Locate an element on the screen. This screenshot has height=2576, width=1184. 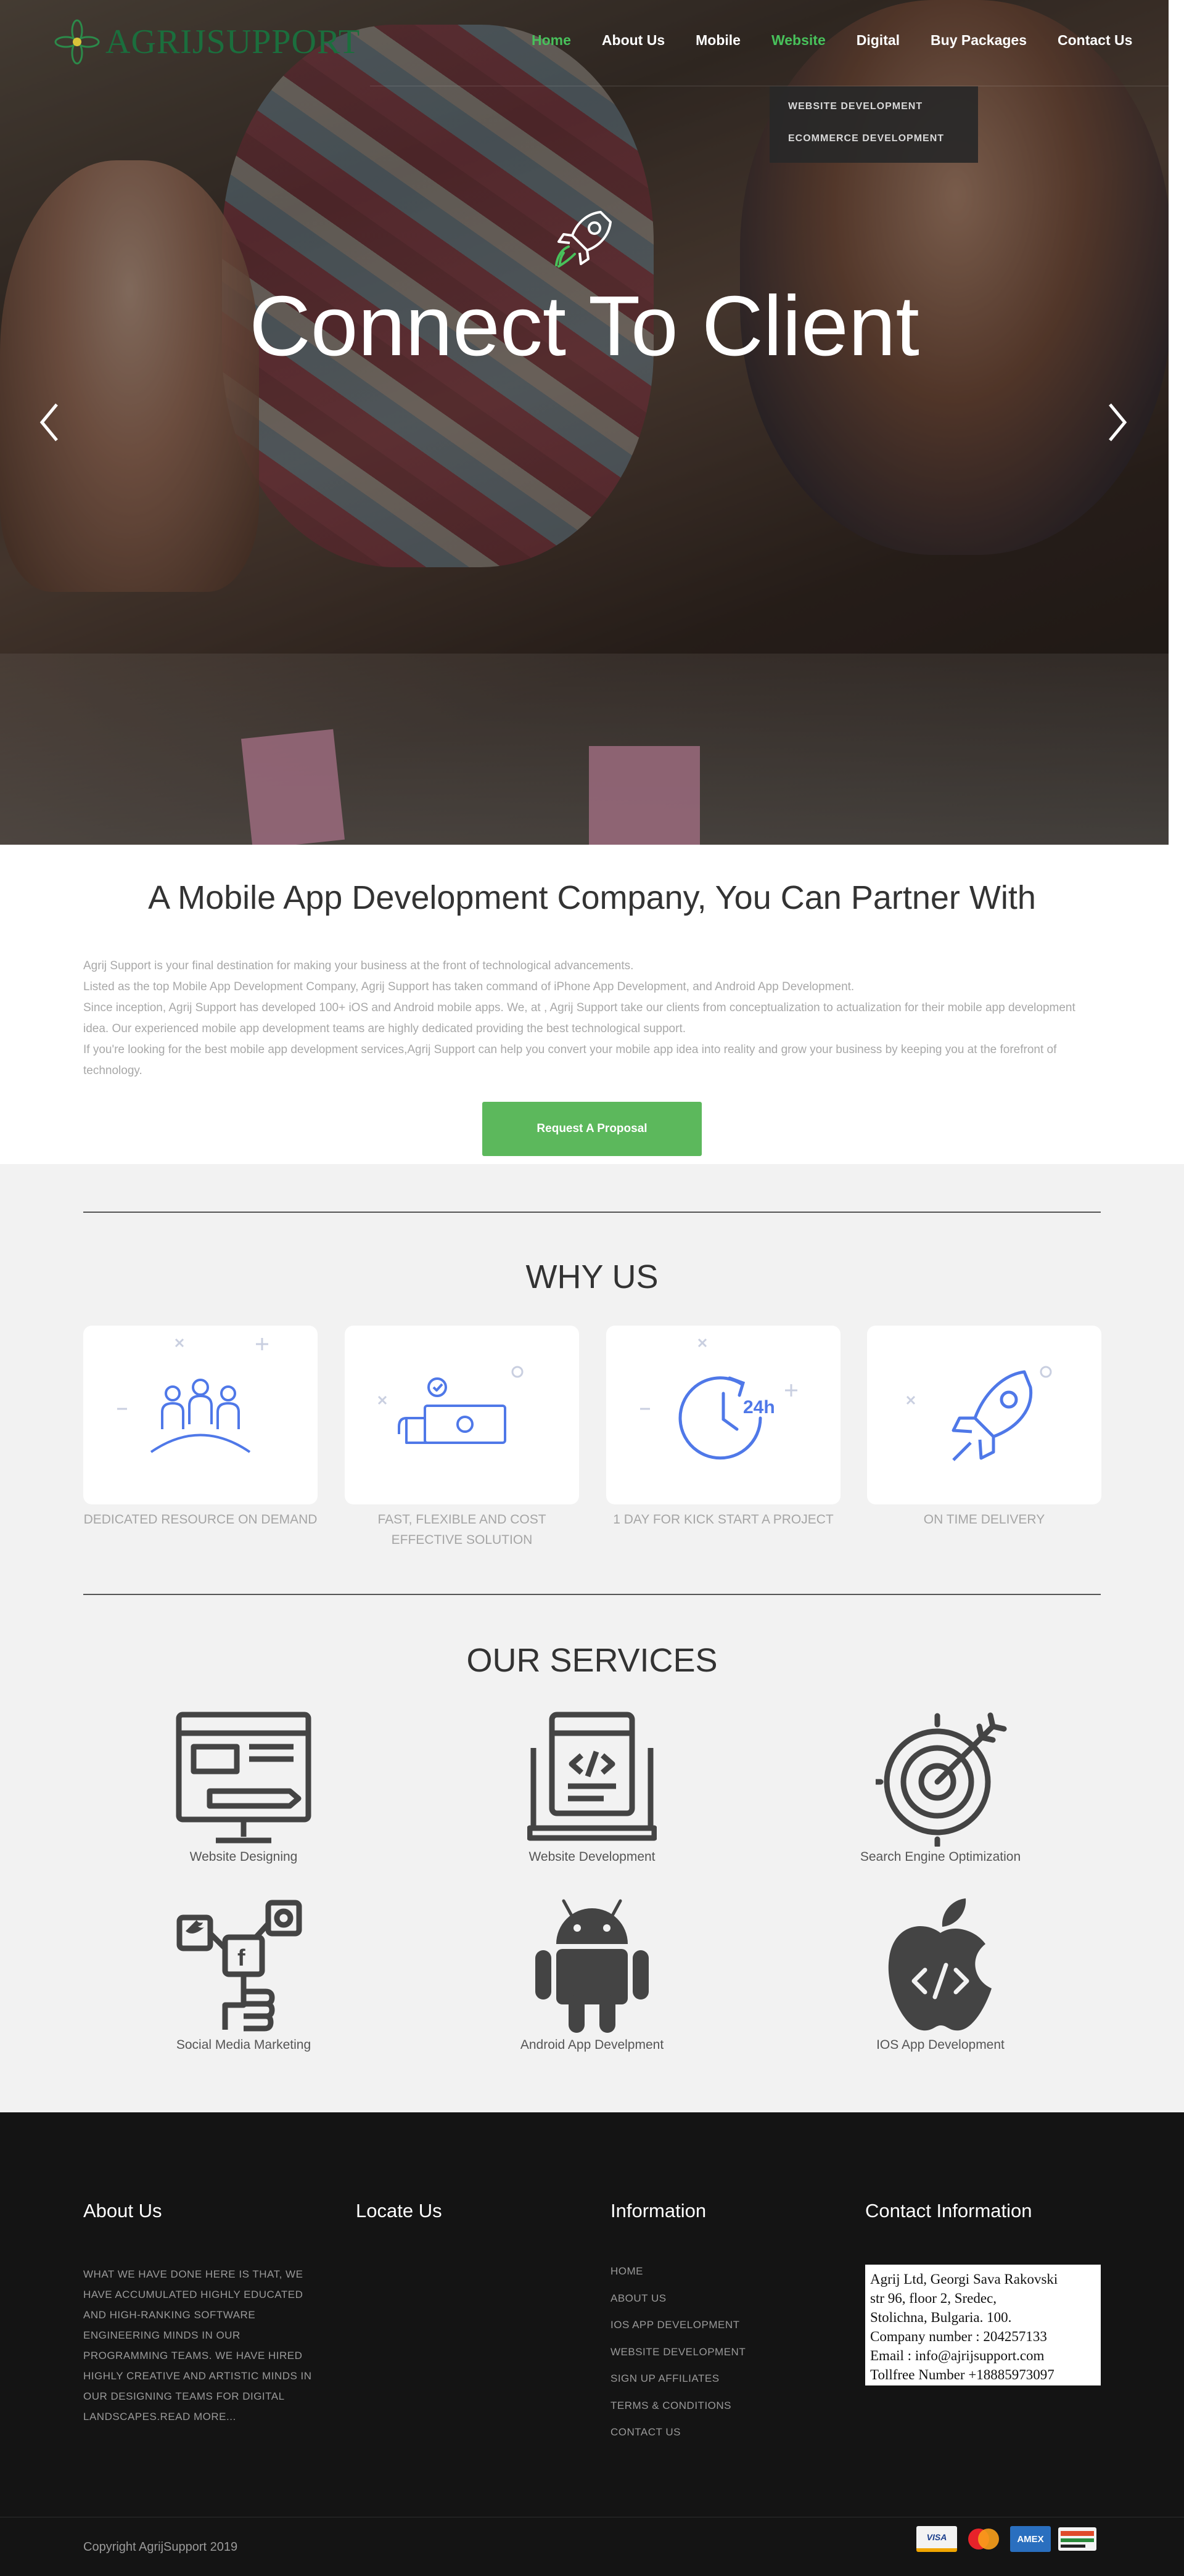
nav-mobile: Mobile is located at coordinates (719, 41).